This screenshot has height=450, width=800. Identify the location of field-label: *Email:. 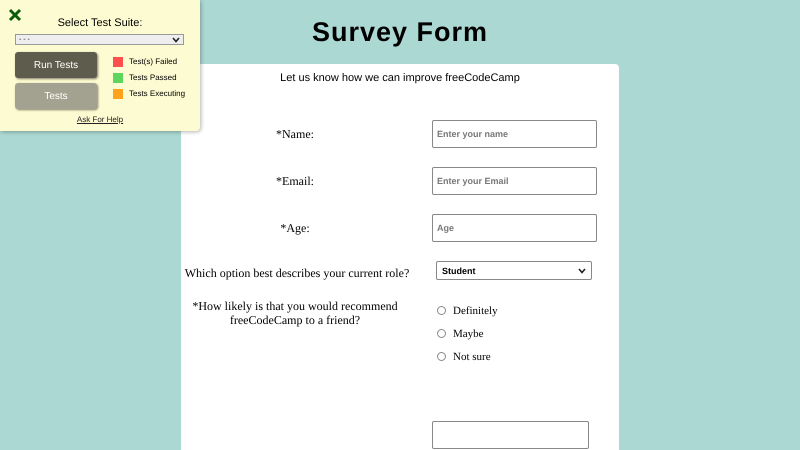
(295, 180).